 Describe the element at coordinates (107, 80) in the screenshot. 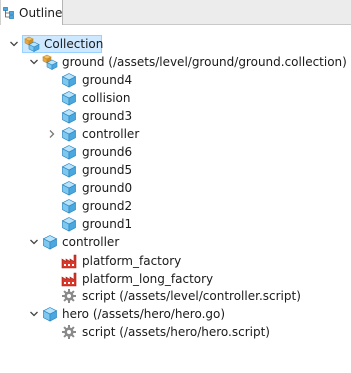

I see `tree-item-label: ground4` at that location.